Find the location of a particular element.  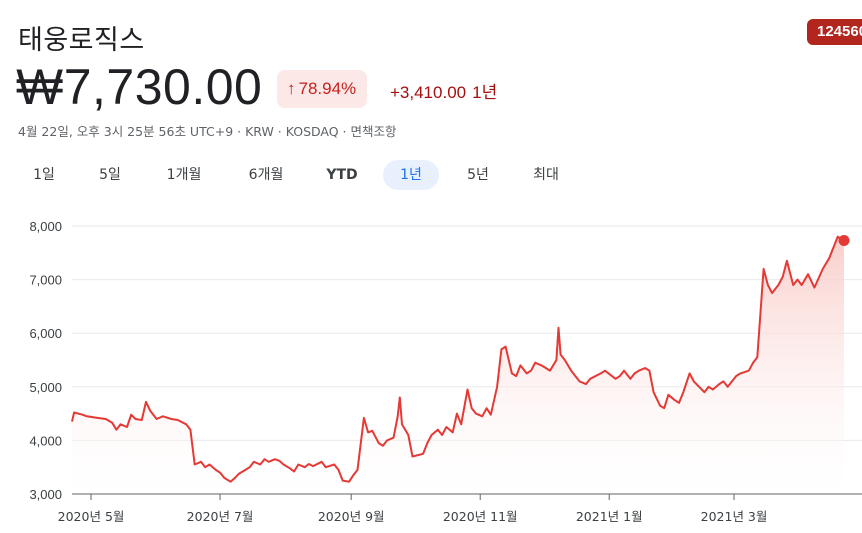

tab-5y: 5년 is located at coordinates (478, 175).